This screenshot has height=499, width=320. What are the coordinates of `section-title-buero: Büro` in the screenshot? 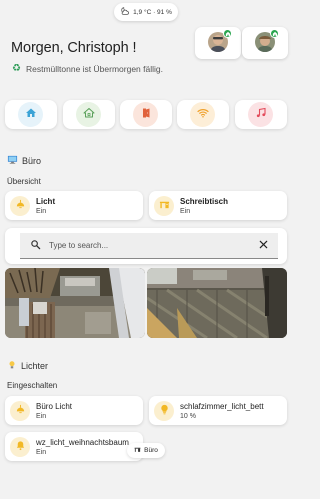 It's located at (24, 160).